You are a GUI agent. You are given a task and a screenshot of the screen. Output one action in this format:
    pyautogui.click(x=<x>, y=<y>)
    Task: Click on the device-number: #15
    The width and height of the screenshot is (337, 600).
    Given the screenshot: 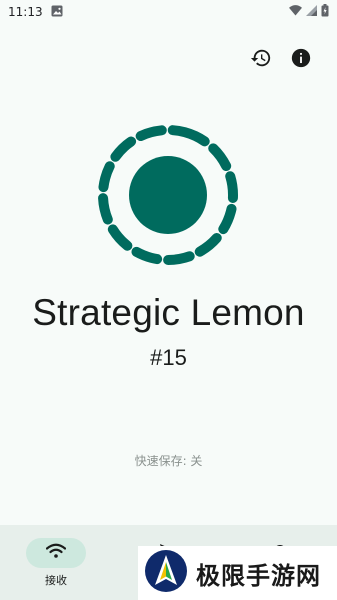 What is the action you would take?
    pyautogui.click(x=168, y=357)
    